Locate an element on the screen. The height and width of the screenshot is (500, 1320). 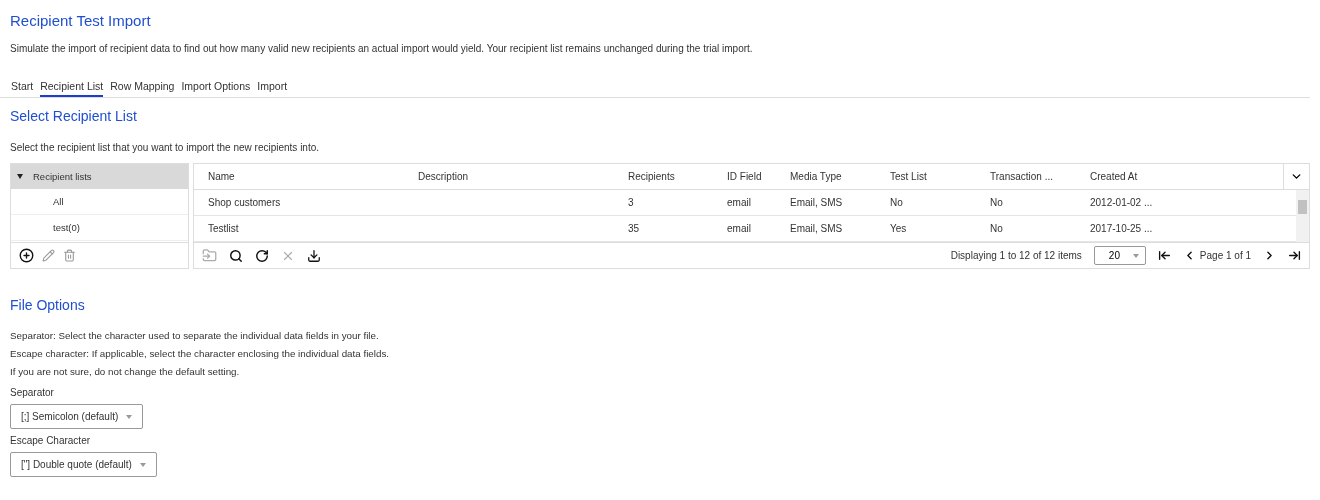
caret-icon is located at coordinates (20, 176).